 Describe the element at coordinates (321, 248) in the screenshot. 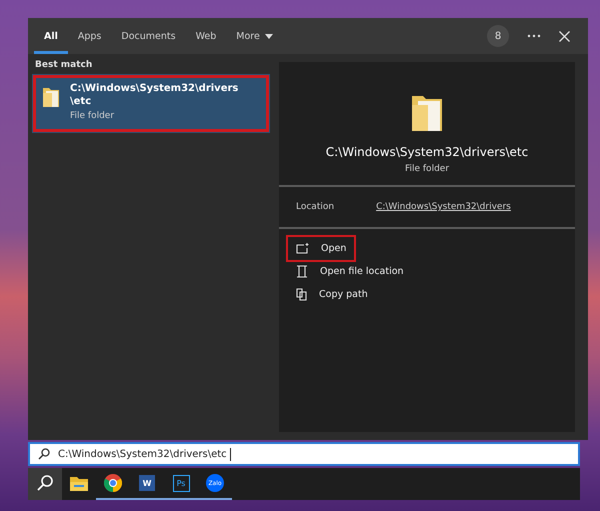

I see `action-item: Open` at that location.